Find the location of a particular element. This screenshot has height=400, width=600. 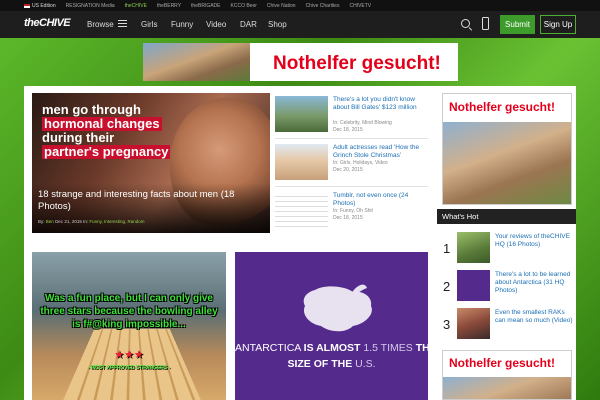

network-link-theberry: theBERRY is located at coordinates (169, 6).